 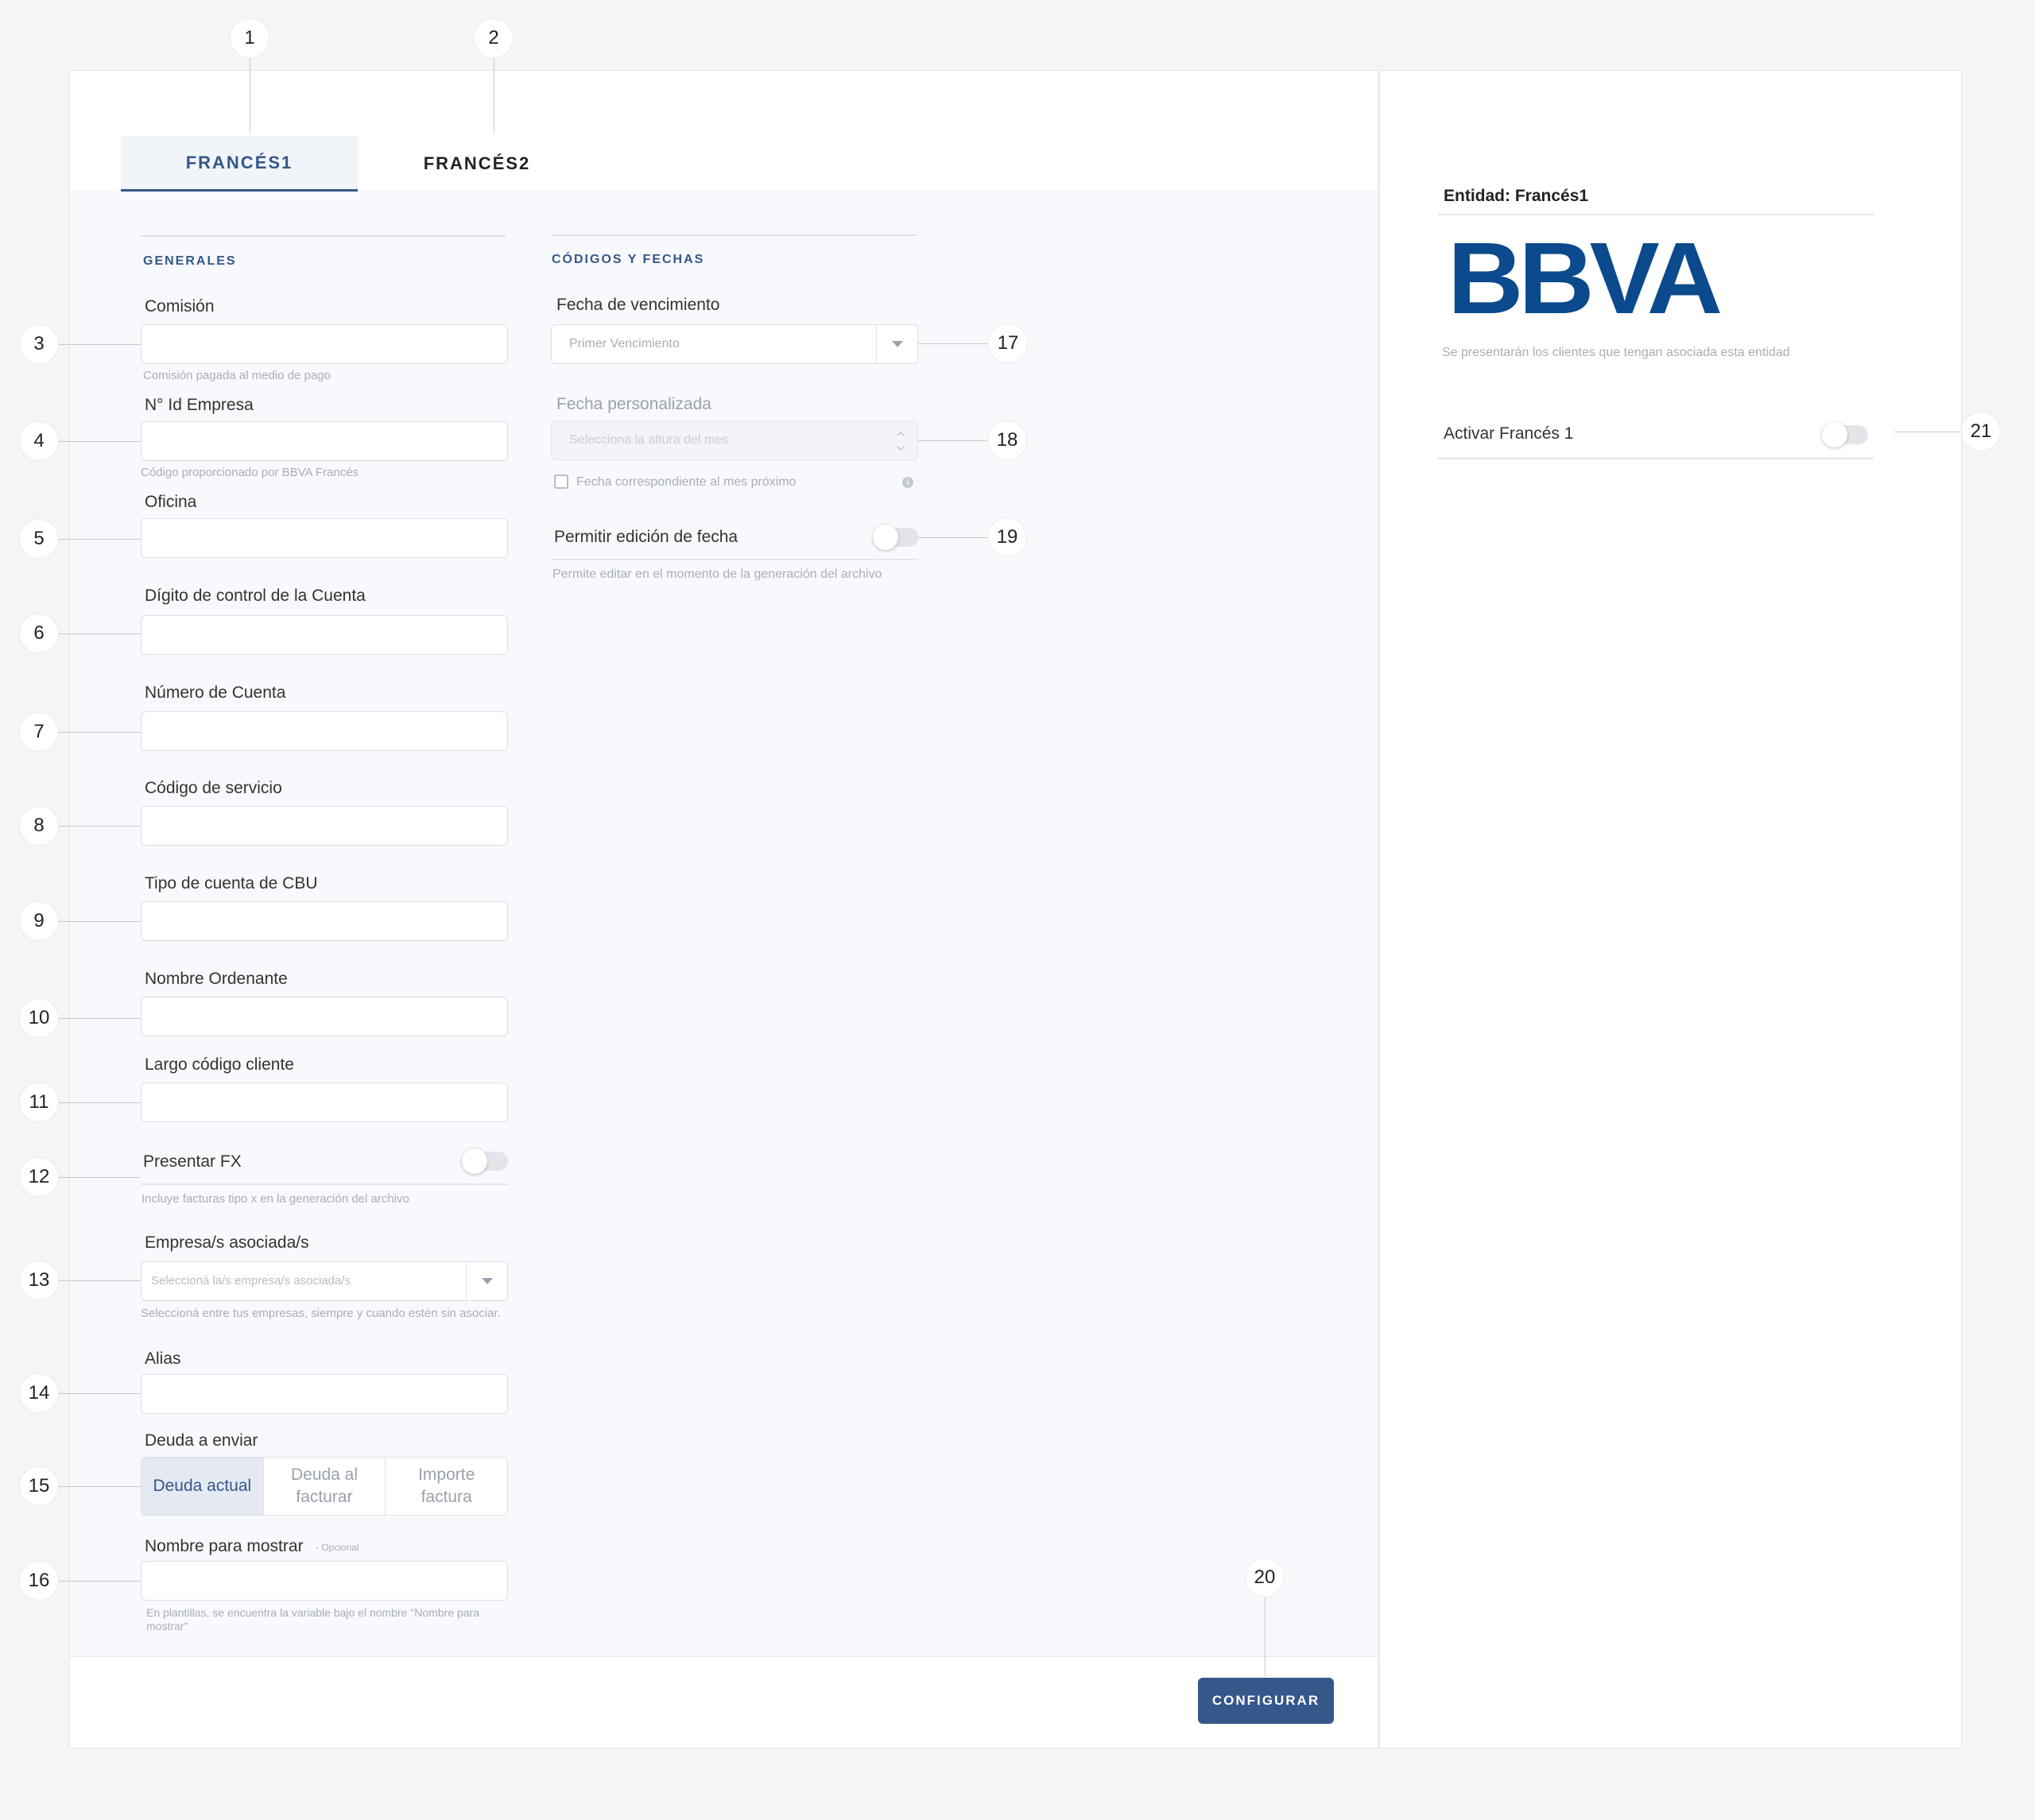 What do you see at coordinates (324, 826) in the screenshot?
I see `codigo-servicio-input` at bounding box center [324, 826].